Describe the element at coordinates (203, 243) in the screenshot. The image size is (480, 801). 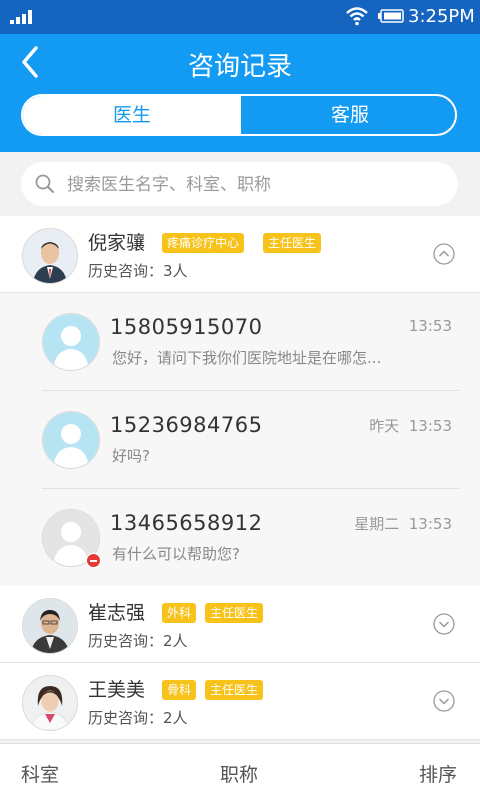
I see `department-tag: 疼痛诊疗中心` at that location.